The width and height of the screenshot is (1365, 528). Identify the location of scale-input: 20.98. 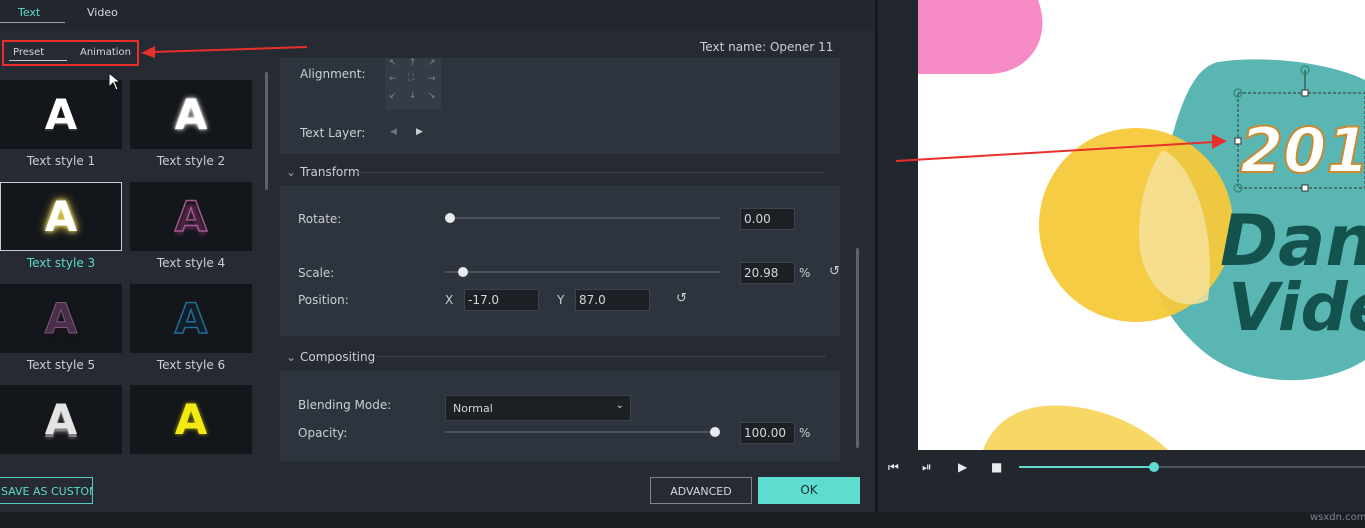
(767, 273).